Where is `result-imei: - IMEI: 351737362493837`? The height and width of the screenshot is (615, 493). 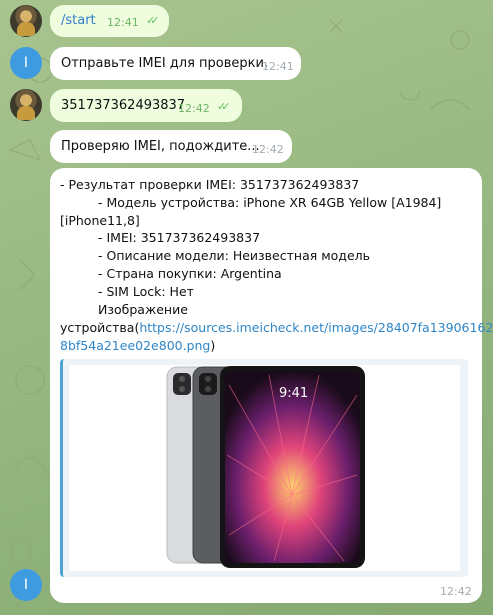
result-imei: - IMEI: 351737362493837 is located at coordinates (179, 237).